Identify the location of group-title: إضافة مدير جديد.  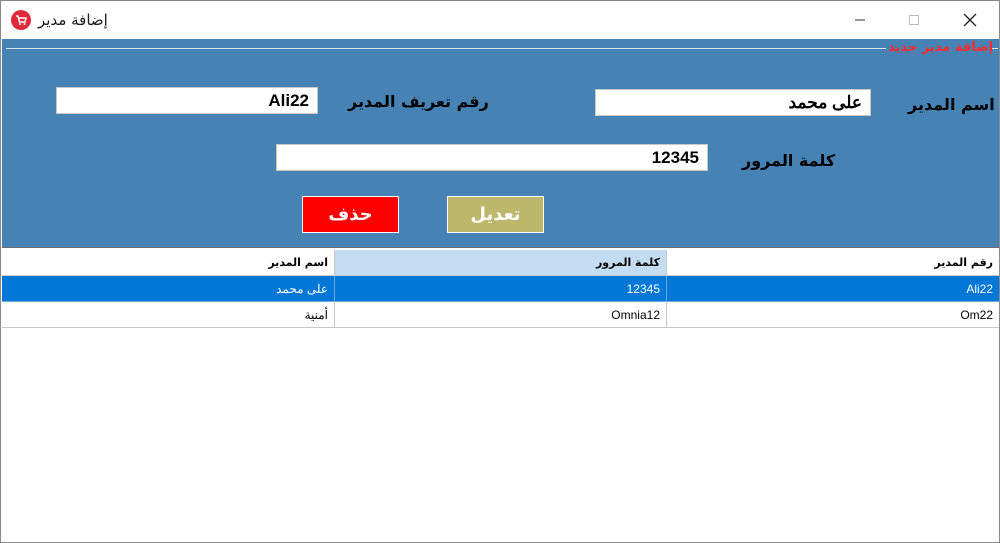
(941, 47).